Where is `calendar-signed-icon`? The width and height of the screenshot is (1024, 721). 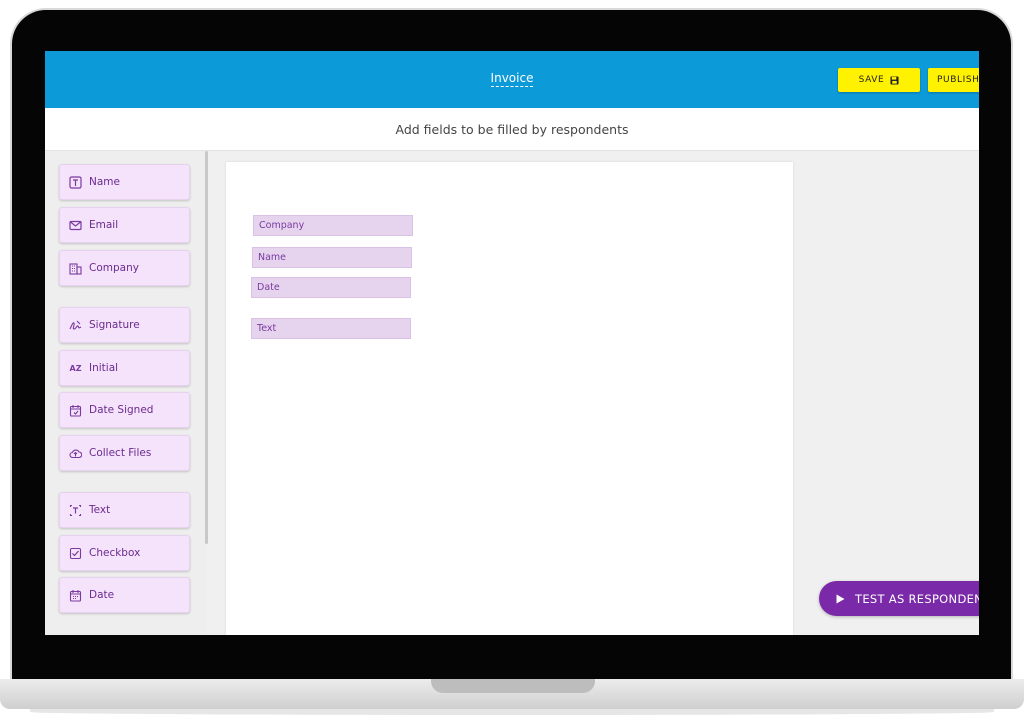 calendar-signed-icon is located at coordinates (75, 410).